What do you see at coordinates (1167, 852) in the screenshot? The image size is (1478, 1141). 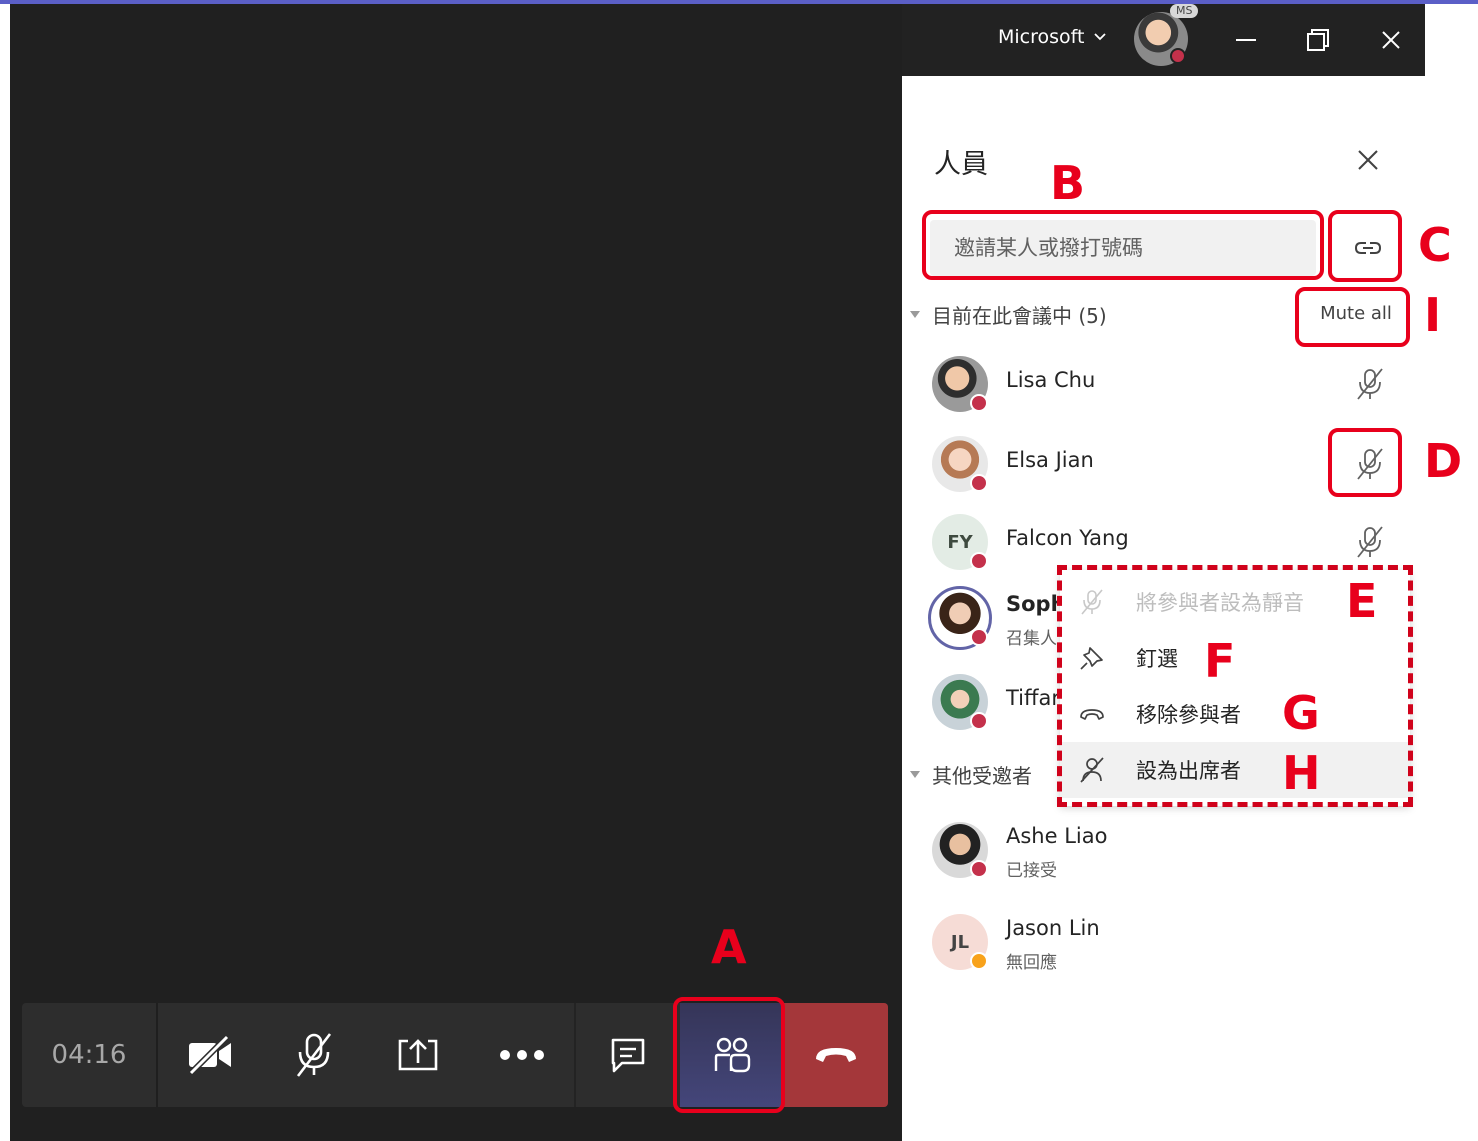 I see `invitee-row: Ashe Liao 已接受` at bounding box center [1167, 852].